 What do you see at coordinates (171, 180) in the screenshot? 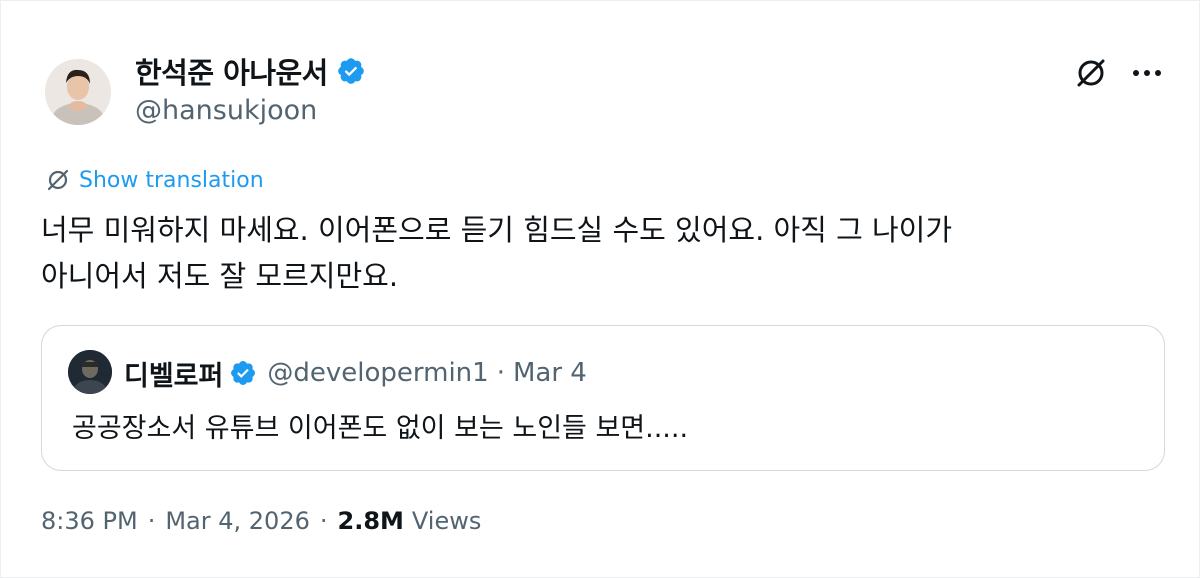
I see `show-translation-label: Show translation` at bounding box center [171, 180].